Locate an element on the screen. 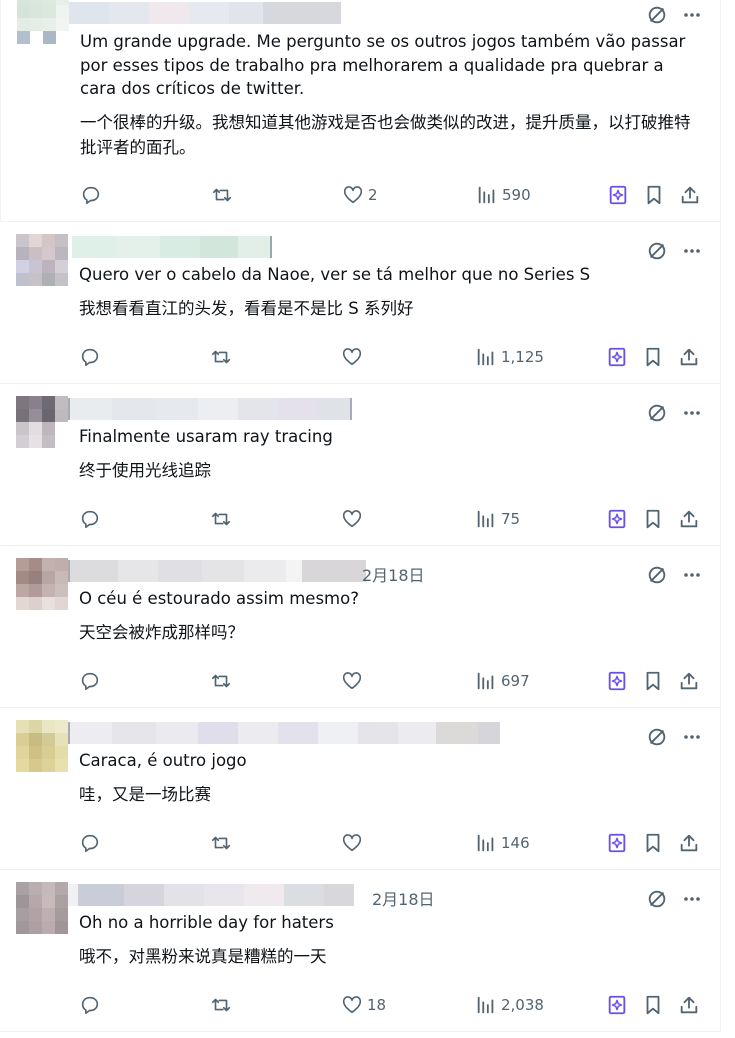 This screenshot has width=735, height=1038. views-button: 590 is located at coordinates (503, 195).